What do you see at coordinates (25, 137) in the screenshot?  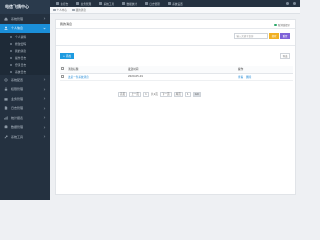 I see `sidebar-item-tools: 系统工具` at bounding box center [25, 137].